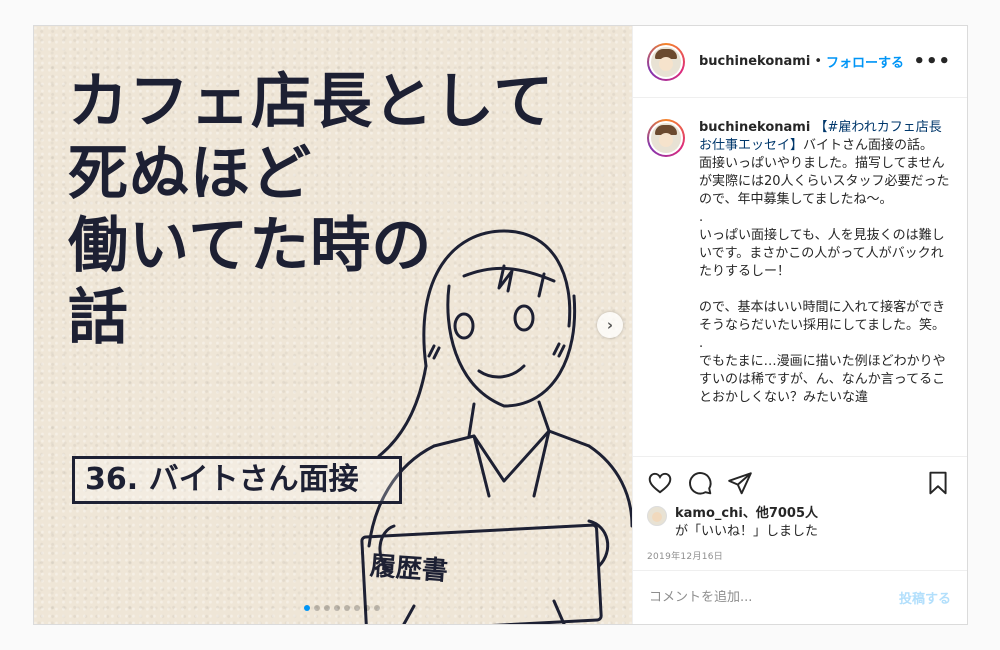 The width and height of the screenshot is (1000, 650). What do you see at coordinates (740, 483) in the screenshot?
I see `send-icon` at bounding box center [740, 483].